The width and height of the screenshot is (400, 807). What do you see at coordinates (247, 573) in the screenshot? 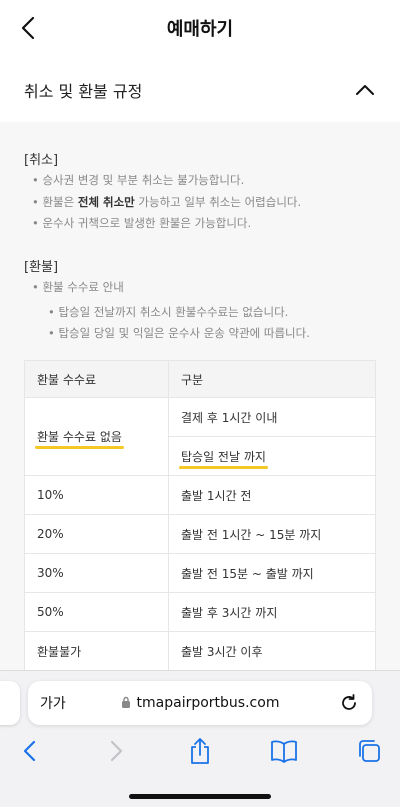
I see `condition-cell: 출발 전 15분 ~ 출발 까지` at bounding box center [247, 573].